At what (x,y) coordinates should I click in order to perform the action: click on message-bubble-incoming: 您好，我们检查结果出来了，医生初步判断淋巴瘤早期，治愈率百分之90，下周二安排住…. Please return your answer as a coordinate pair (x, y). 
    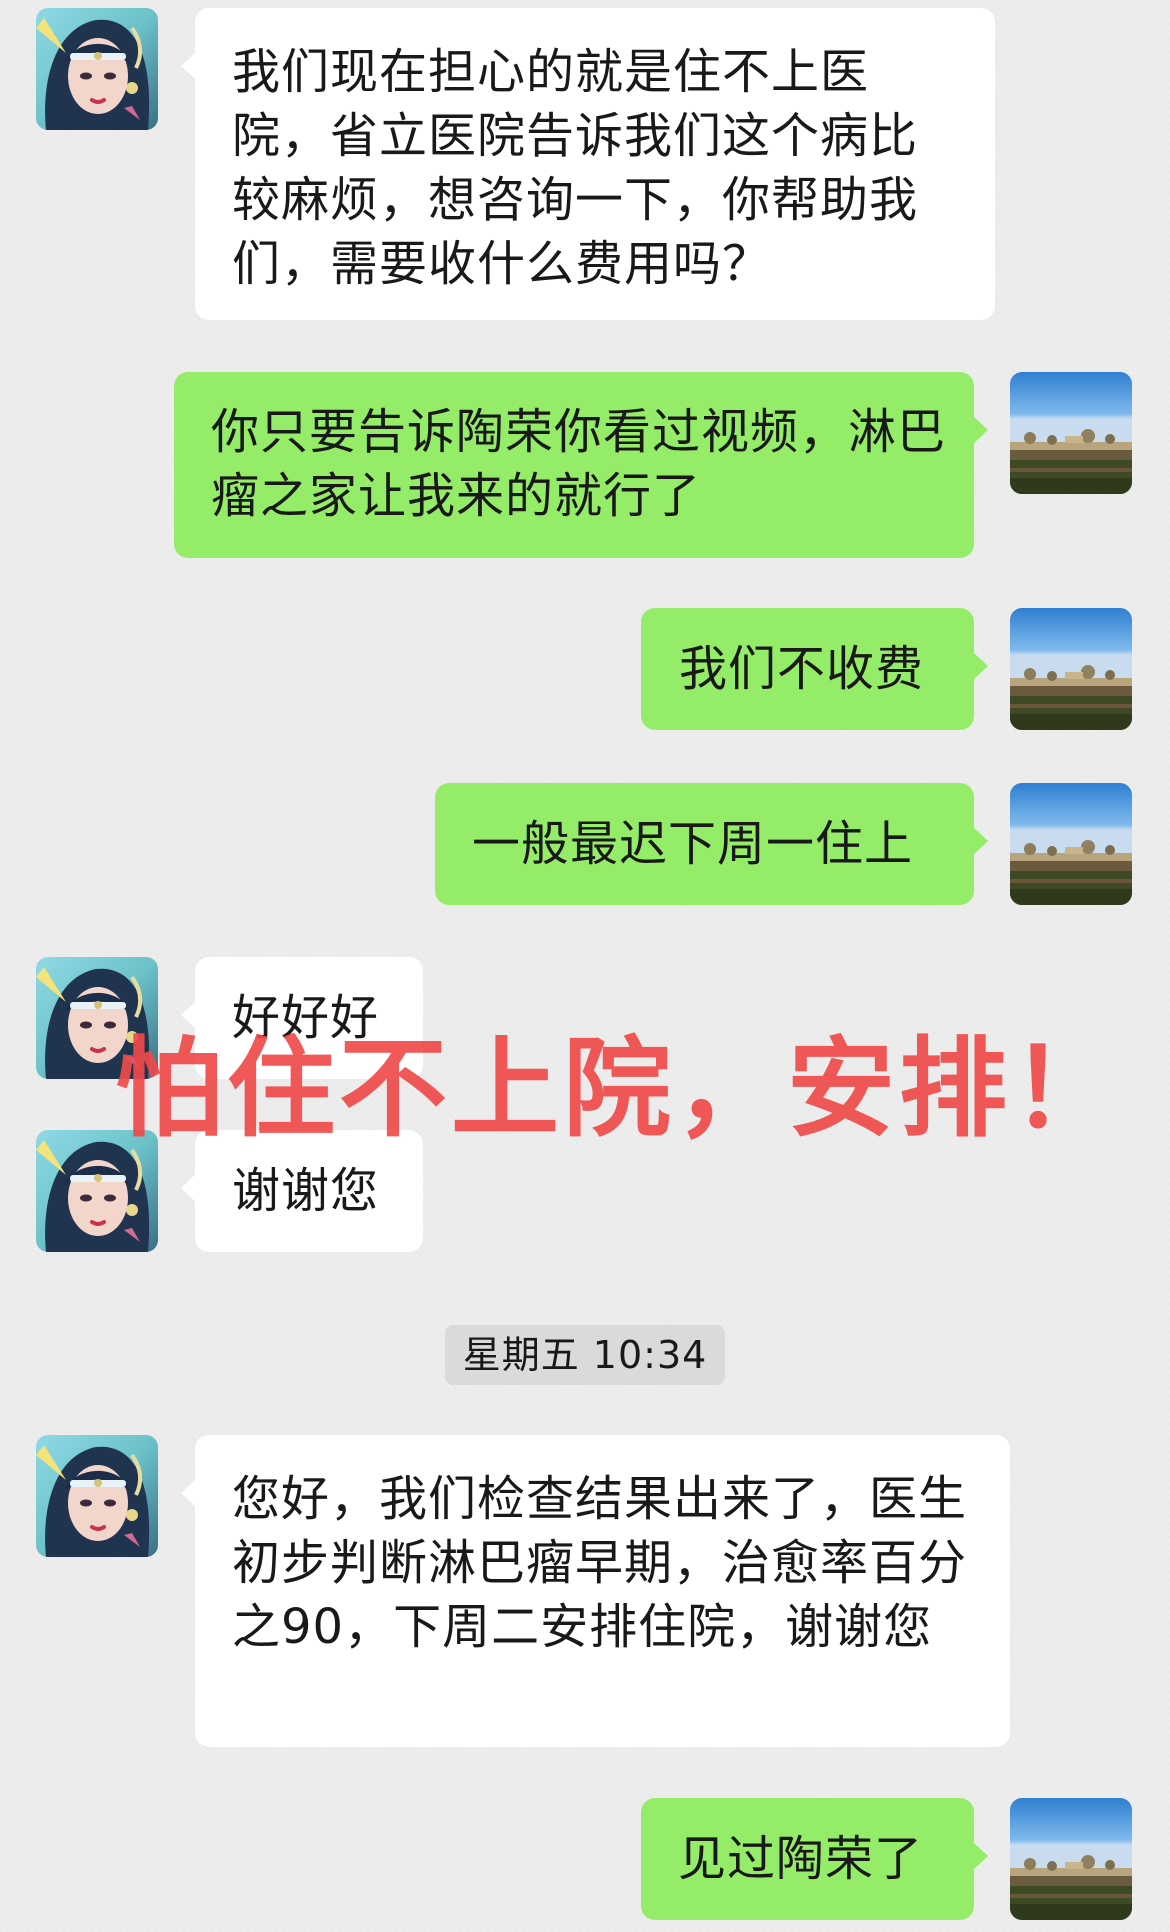
    Looking at the image, I should click on (595, 1591).